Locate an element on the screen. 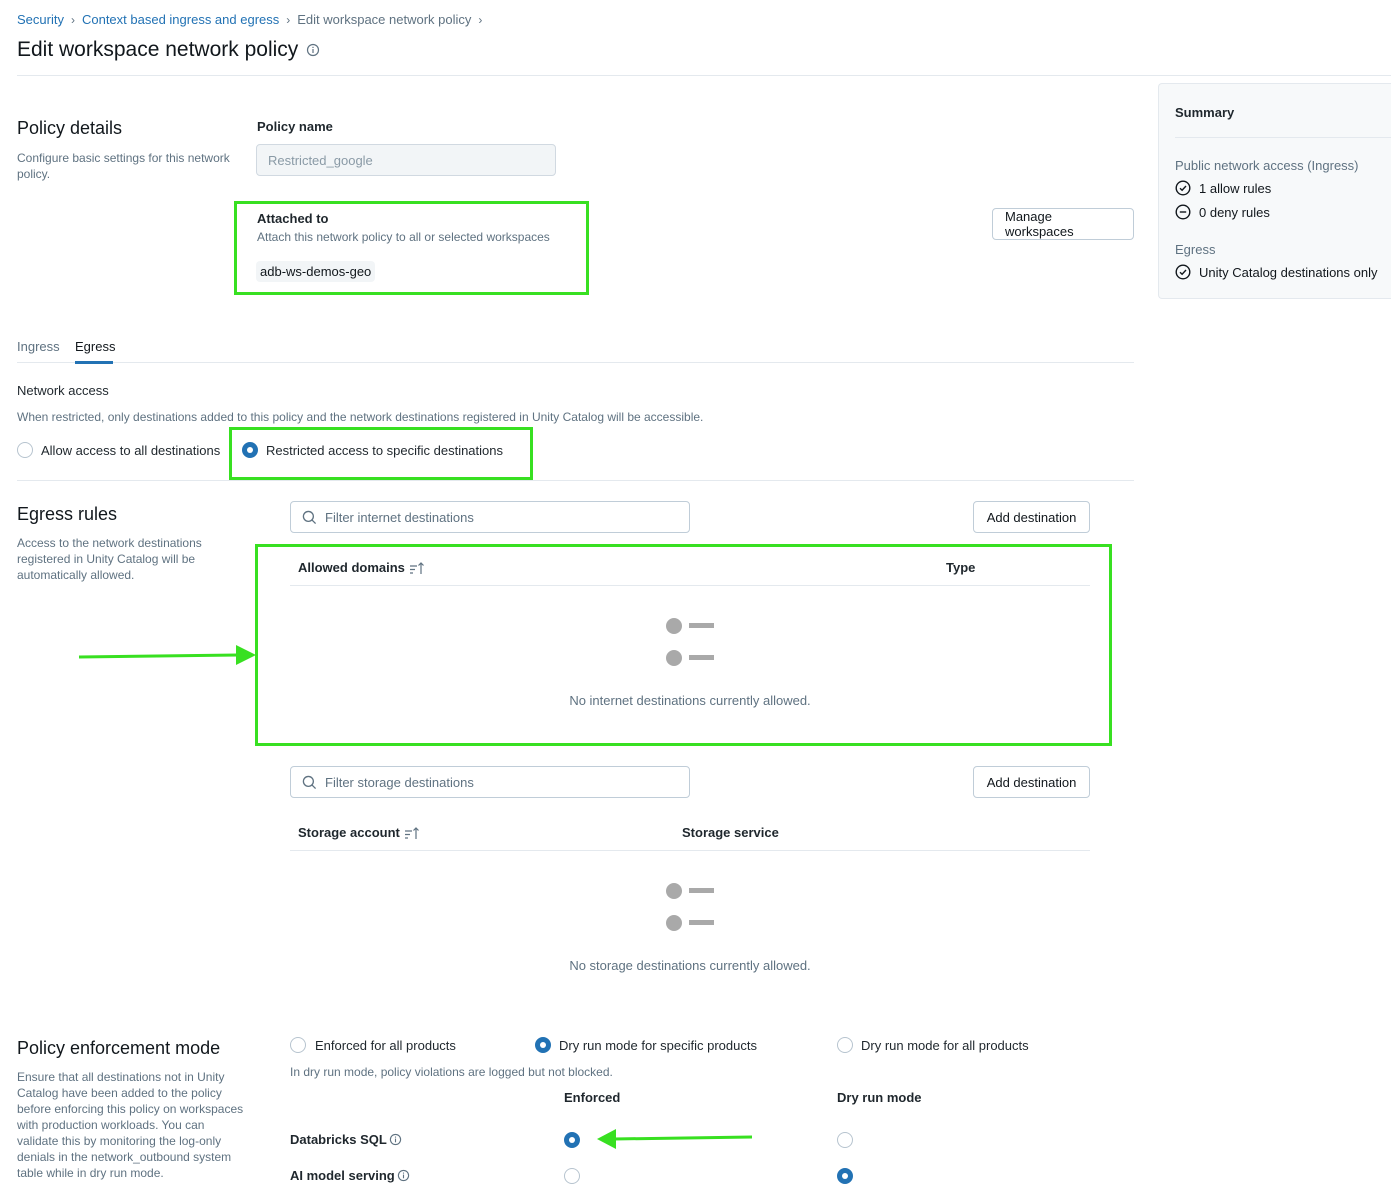  page-title: Edit workspace network policy is located at coordinates (158, 49).